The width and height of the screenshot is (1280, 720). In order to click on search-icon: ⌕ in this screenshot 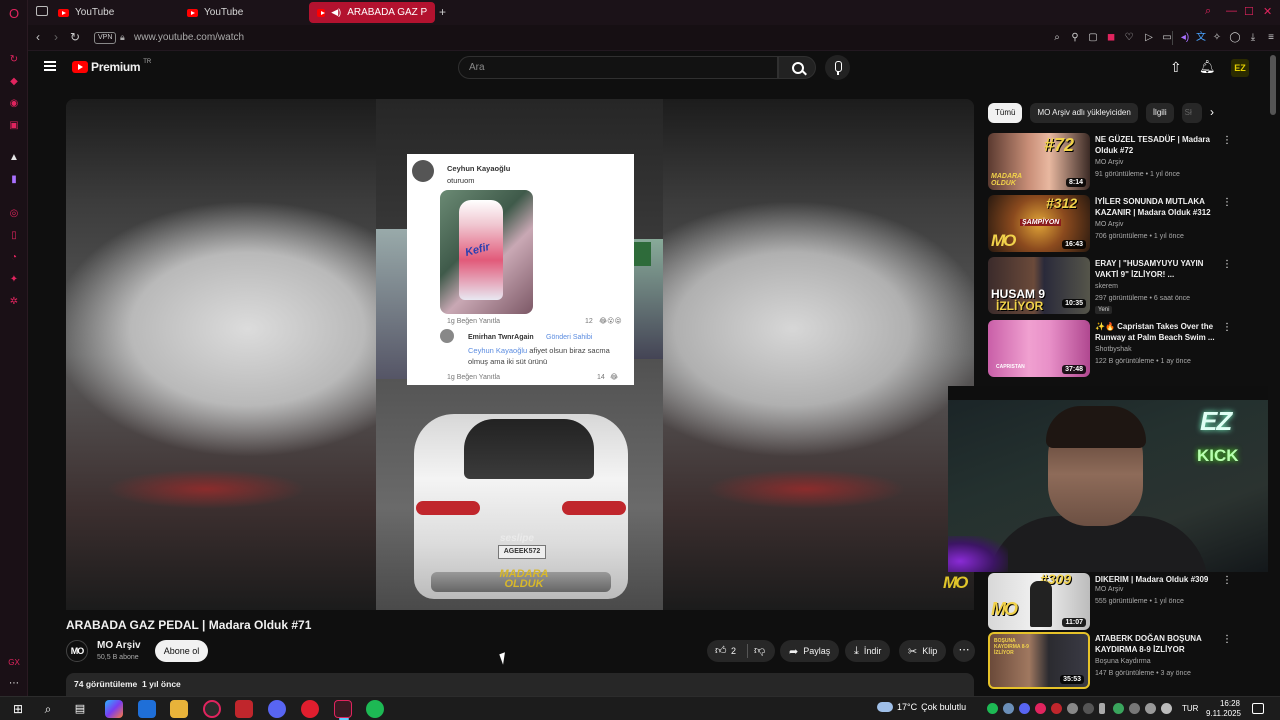, I will do `click(48, 709)`.